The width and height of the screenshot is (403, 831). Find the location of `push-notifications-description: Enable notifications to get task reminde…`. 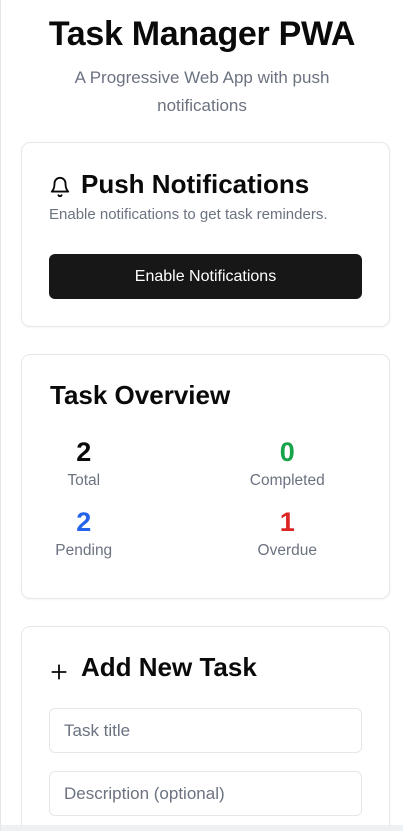

push-notifications-description: Enable notifications to get task reminde… is located at coordinates (188, 214).